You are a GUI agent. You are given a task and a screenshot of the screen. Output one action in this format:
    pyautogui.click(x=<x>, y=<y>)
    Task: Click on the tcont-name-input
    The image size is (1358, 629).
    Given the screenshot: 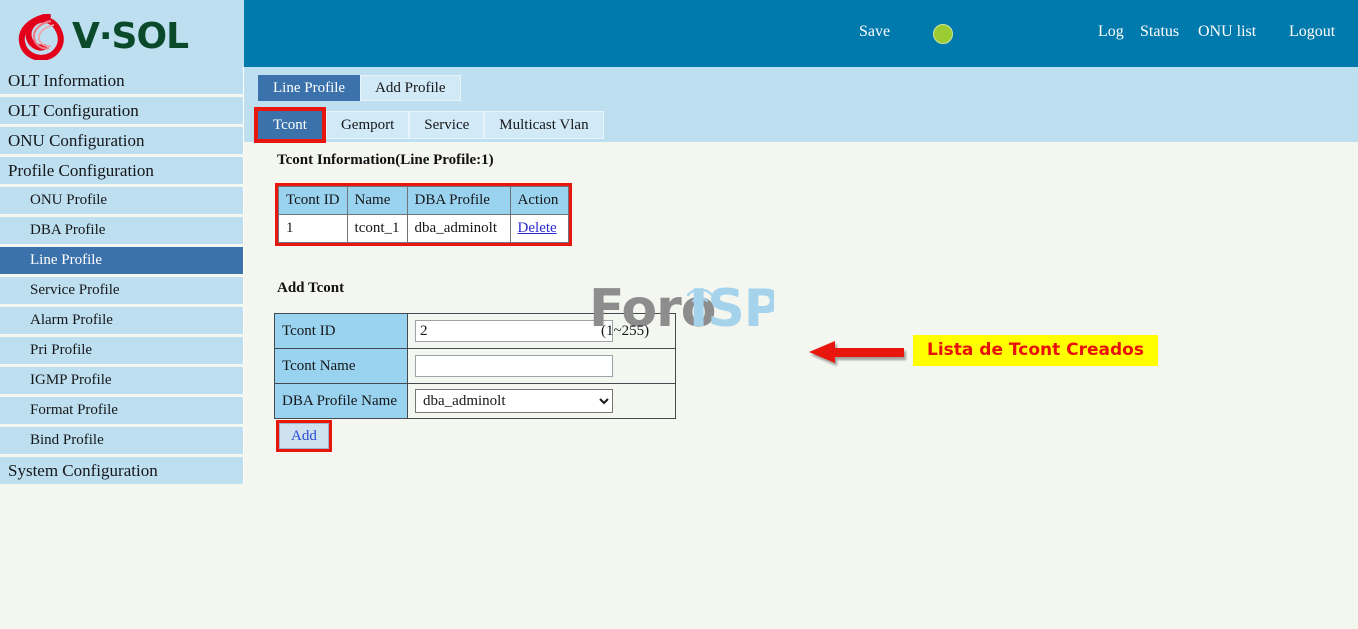 What is the action you would take?
    pyautogui.click(x=514, y=366)
    